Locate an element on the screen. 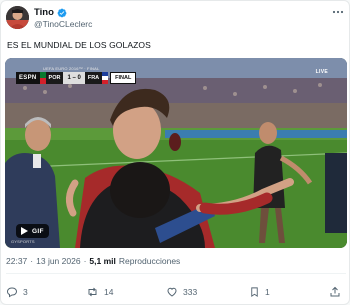  verified-icon is located at coordinates (62, 12).